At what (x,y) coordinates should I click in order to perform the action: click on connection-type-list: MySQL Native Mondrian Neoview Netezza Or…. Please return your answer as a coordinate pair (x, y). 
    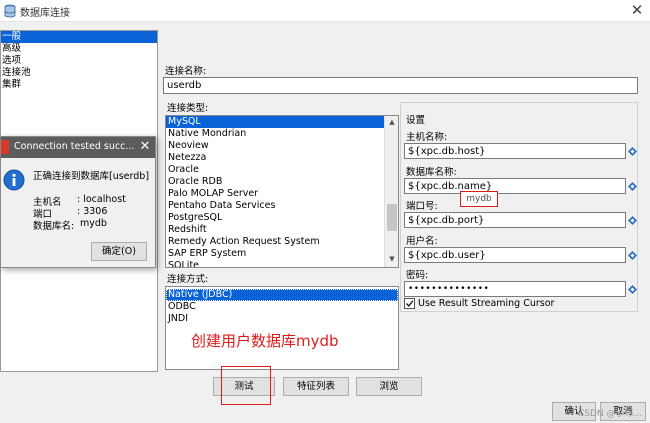
    Looking at the image, I should click on (282, 191).